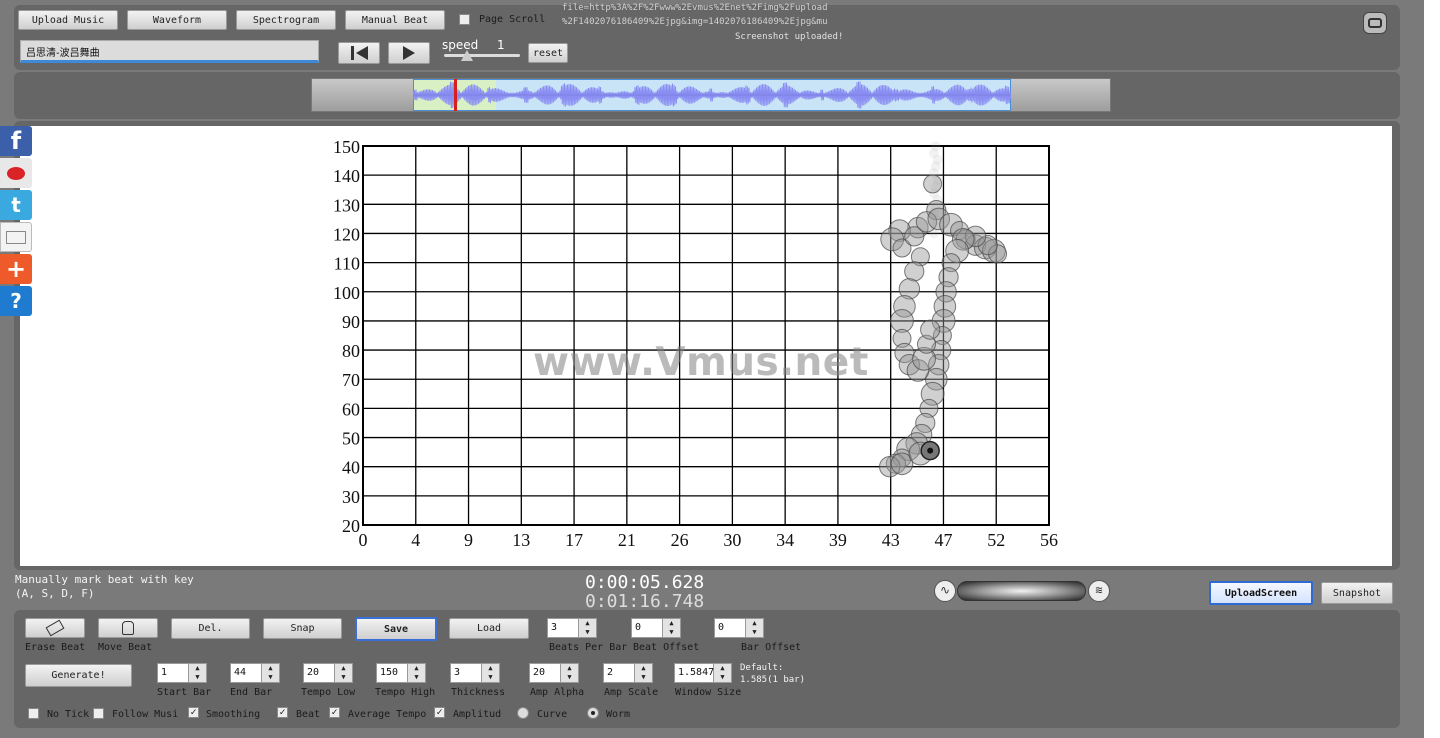 The image size is (1440, 738). I want to click on no-tick-checkbox, so click(33, 713).